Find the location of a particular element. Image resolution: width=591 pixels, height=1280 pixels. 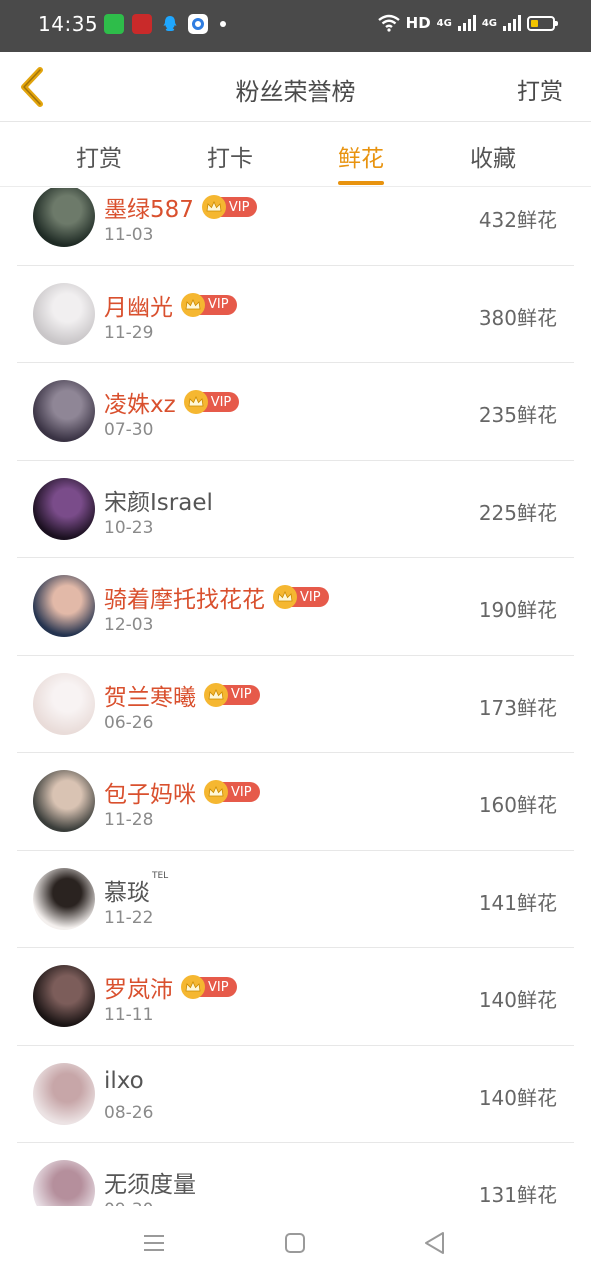

tab-favorites: 收藏 is located at coordinates (493, 162).